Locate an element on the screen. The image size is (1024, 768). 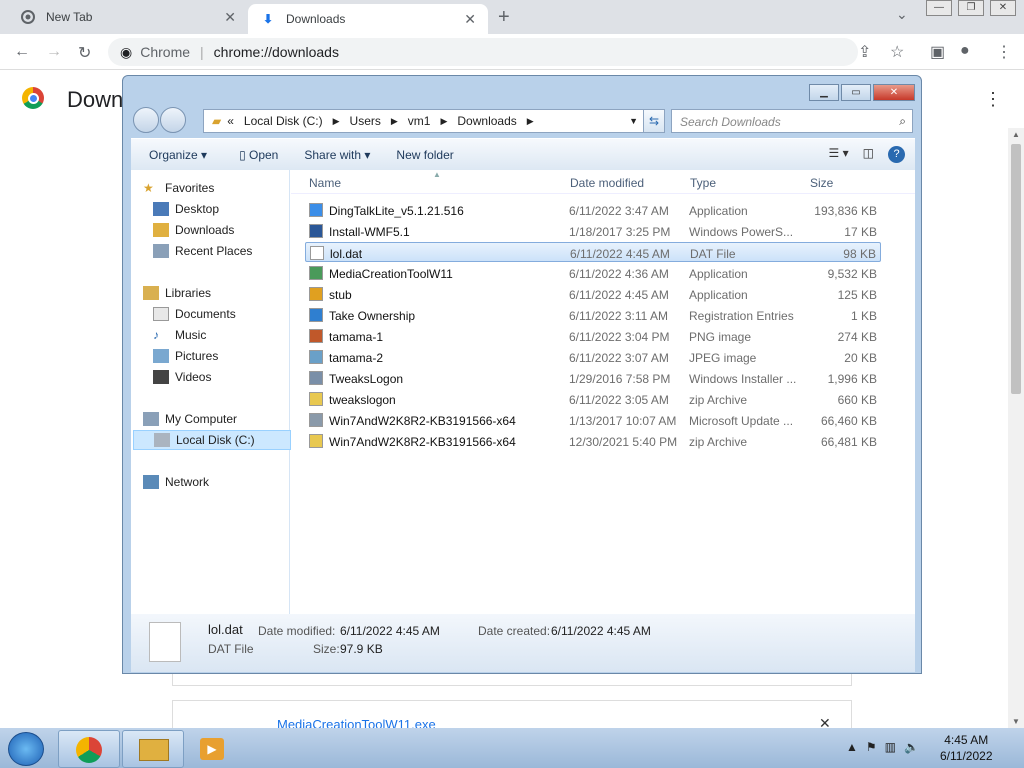
nav-desktop: Desktop is located at coordinates (232, 209).